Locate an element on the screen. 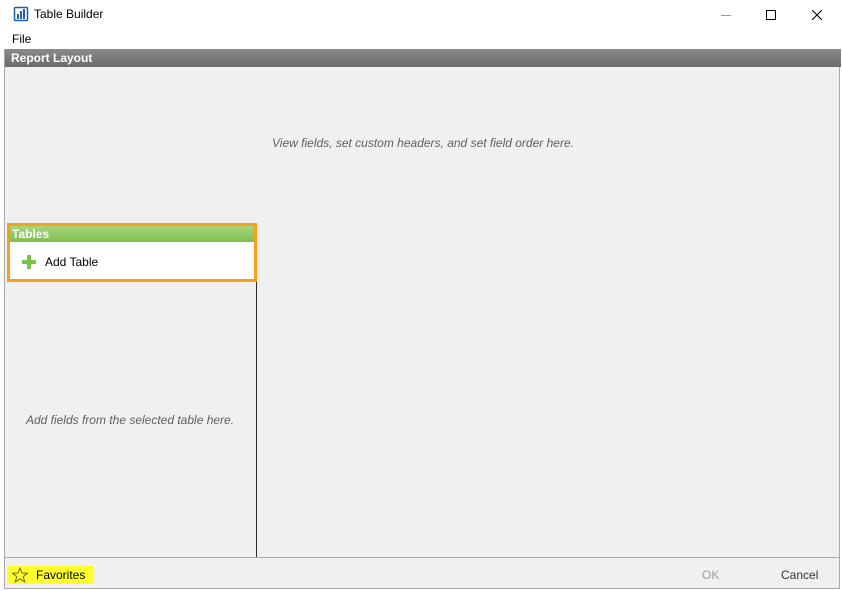  menu-bar: File is located at coordinates (422, 40).